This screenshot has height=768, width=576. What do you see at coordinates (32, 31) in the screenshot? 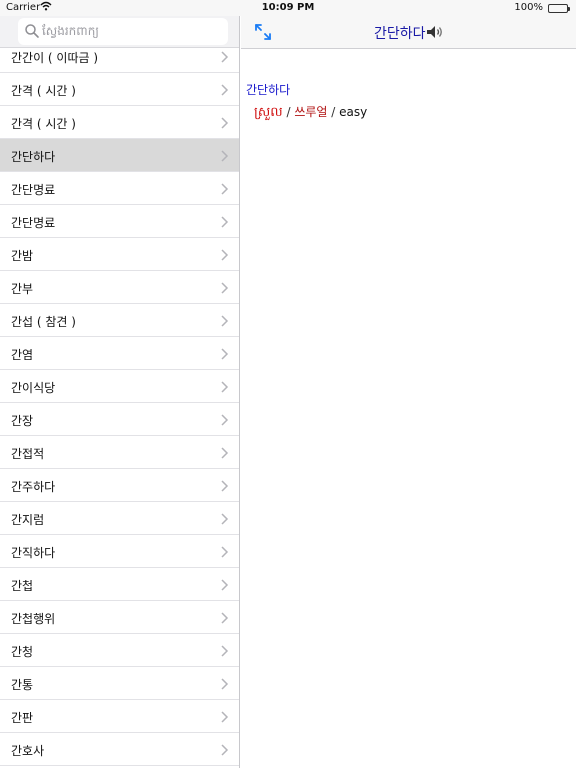
I see `search-icon` at bounding box center [32, 31].